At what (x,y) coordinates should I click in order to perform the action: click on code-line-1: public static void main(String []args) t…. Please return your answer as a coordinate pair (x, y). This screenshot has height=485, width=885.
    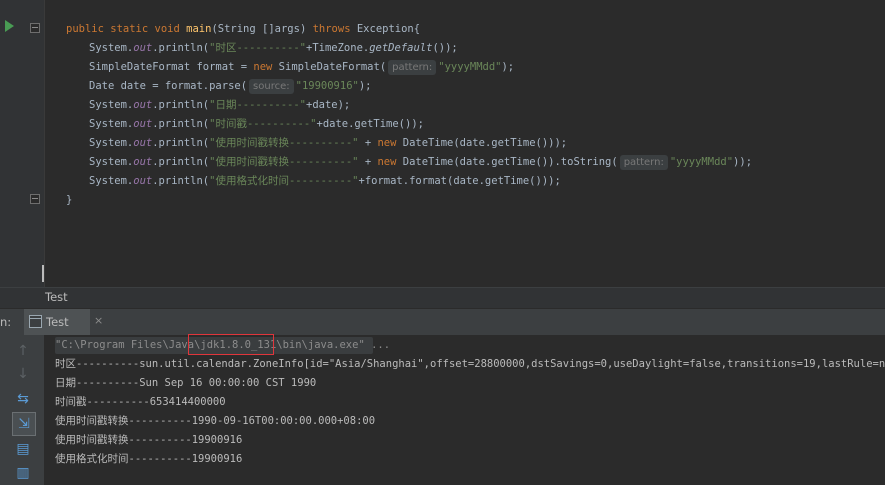
    Looking at the image, I should click on (243, 29).